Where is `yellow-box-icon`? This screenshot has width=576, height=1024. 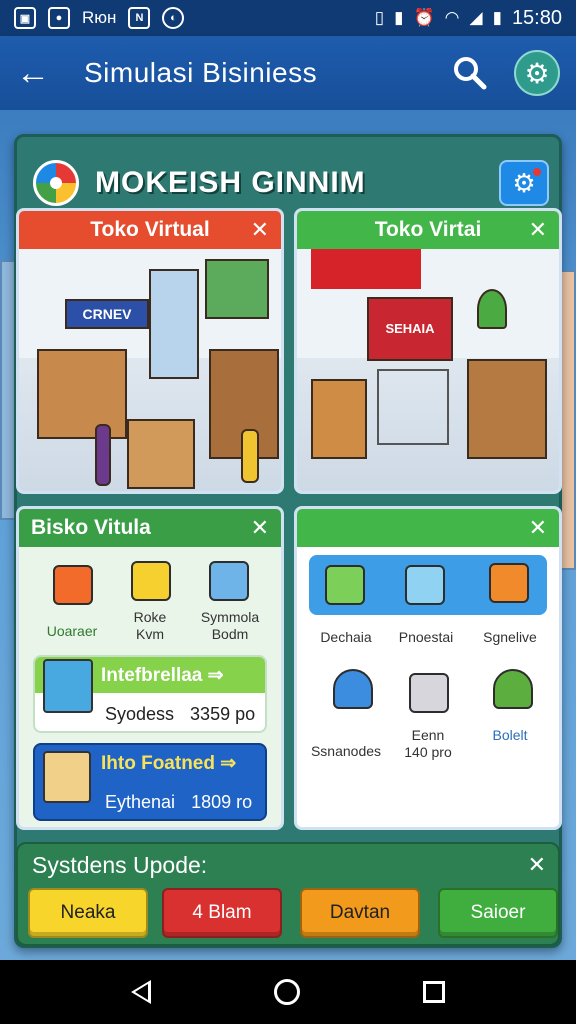
yellow-box-icon is located at coordinates (151, 581).